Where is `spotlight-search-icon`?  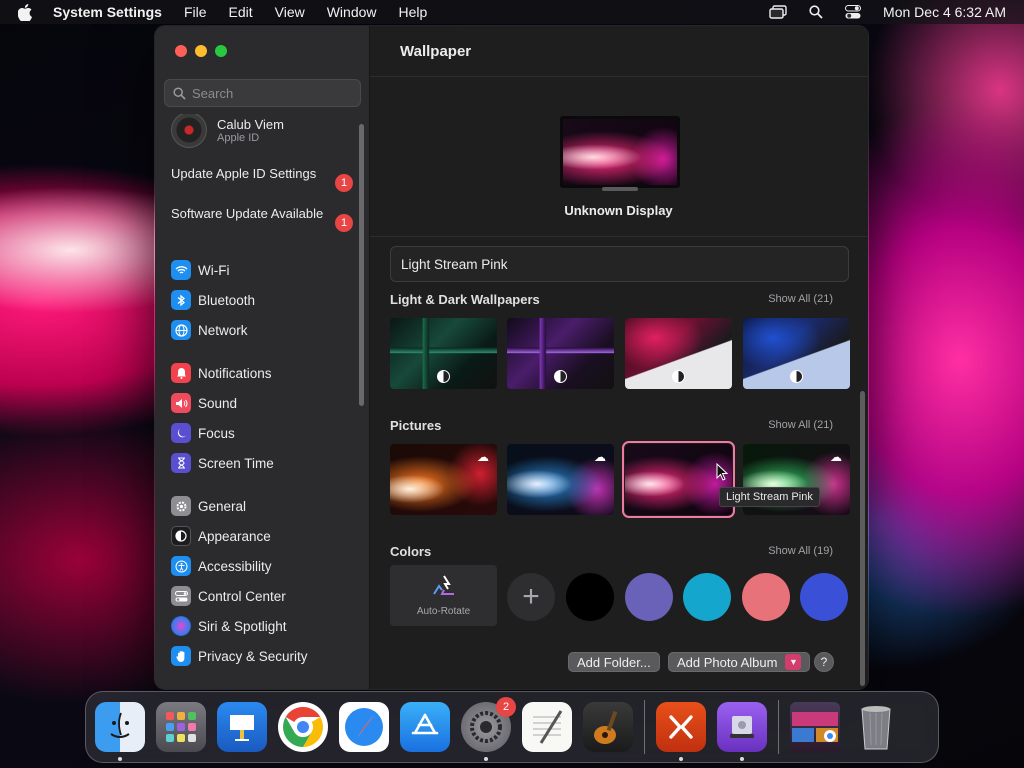 spotlight-search-icon is located at coordinates (816, 12).